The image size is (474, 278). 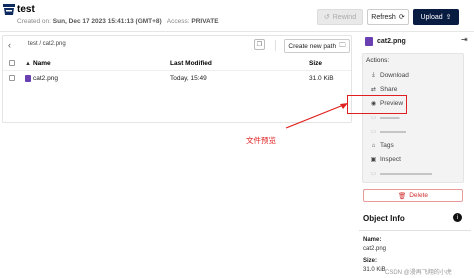 What do you see at coordinates (402, 196) in the screenshot?
I see `trash-icon: 🗑` at bounding box center [402, 196].